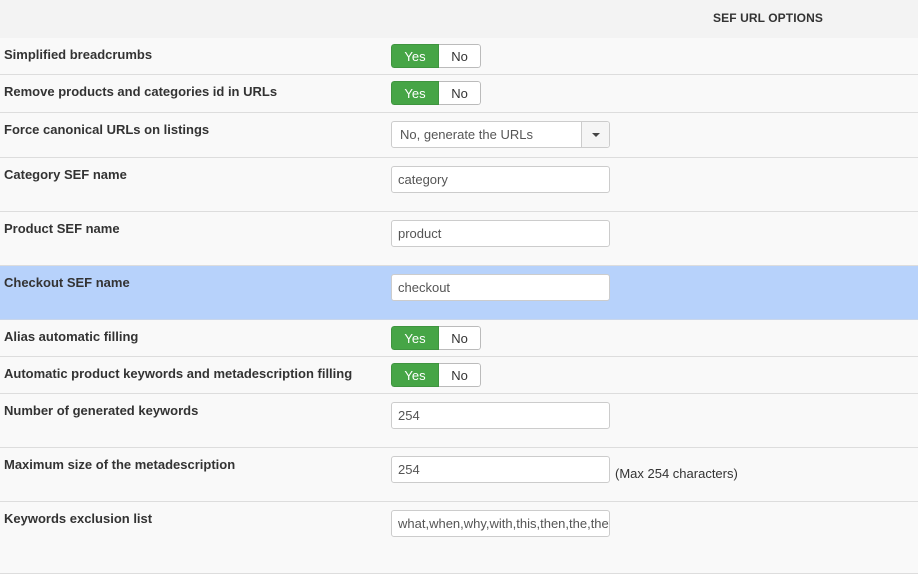 This screenshot has width=918, height=586. What do you see at coordinates (500, 233) in the screenshot?
I see `product-sef-input: product` at bounding box center [500, 233].